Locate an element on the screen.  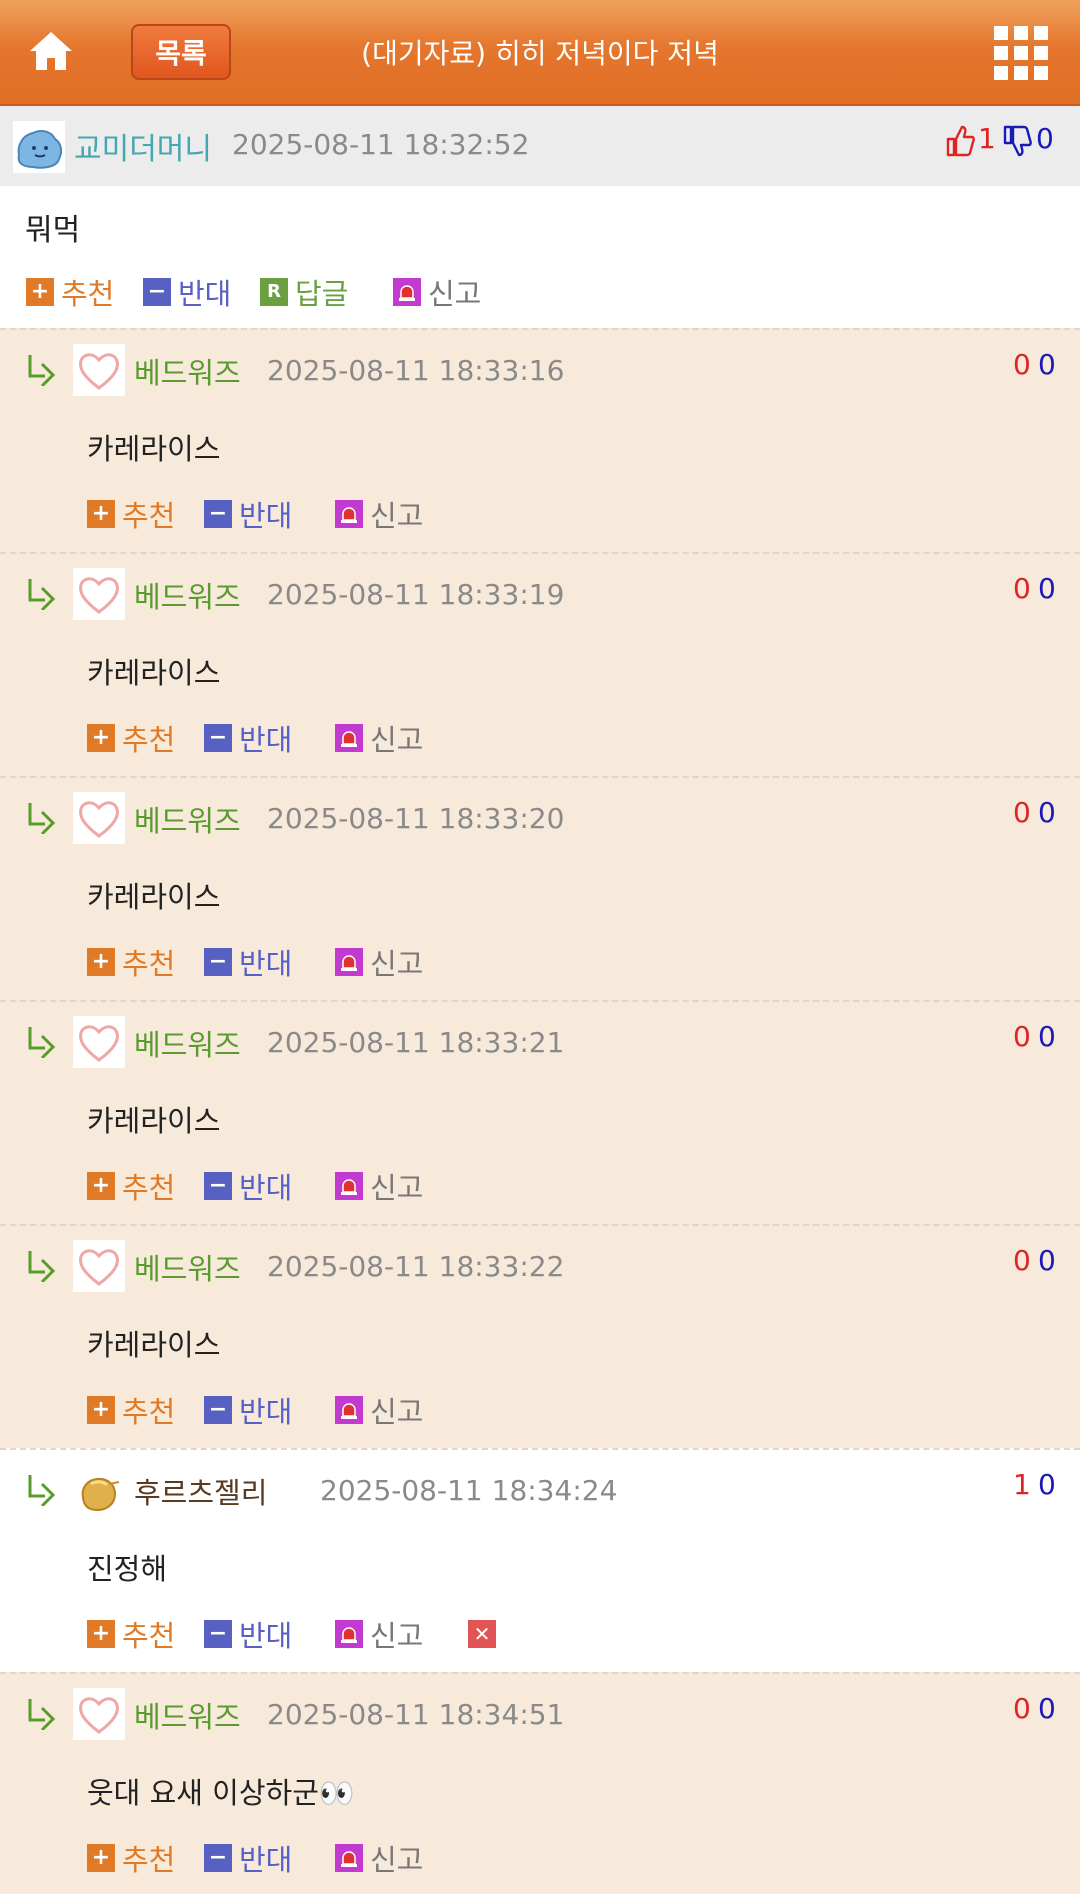
comment-date: 2025-08-11 18:34:24 is located at coordinates (469, 1490).